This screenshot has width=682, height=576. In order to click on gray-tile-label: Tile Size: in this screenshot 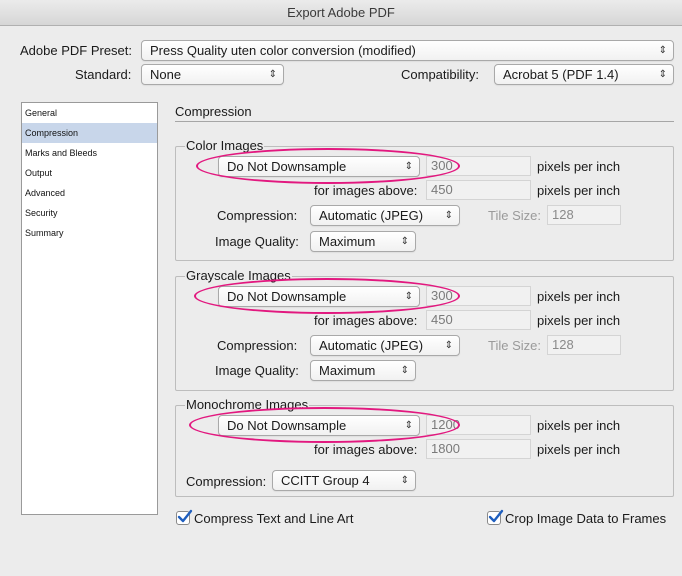, I will do `click(514, 345)`.